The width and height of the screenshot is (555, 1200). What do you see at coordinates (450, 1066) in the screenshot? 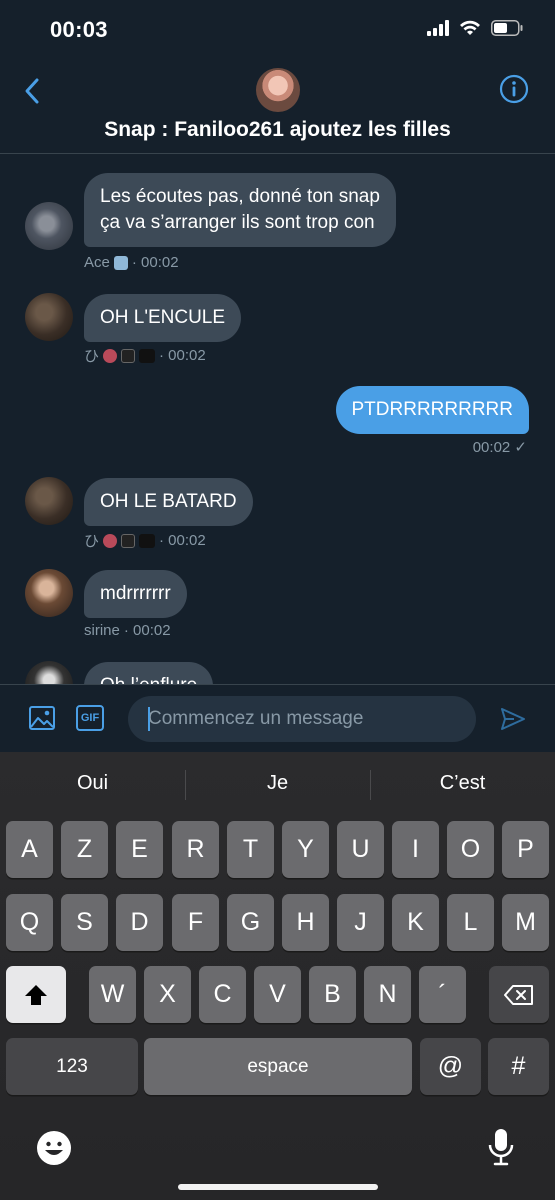
I see `at-key: @` at bounding box center [450, 1066].